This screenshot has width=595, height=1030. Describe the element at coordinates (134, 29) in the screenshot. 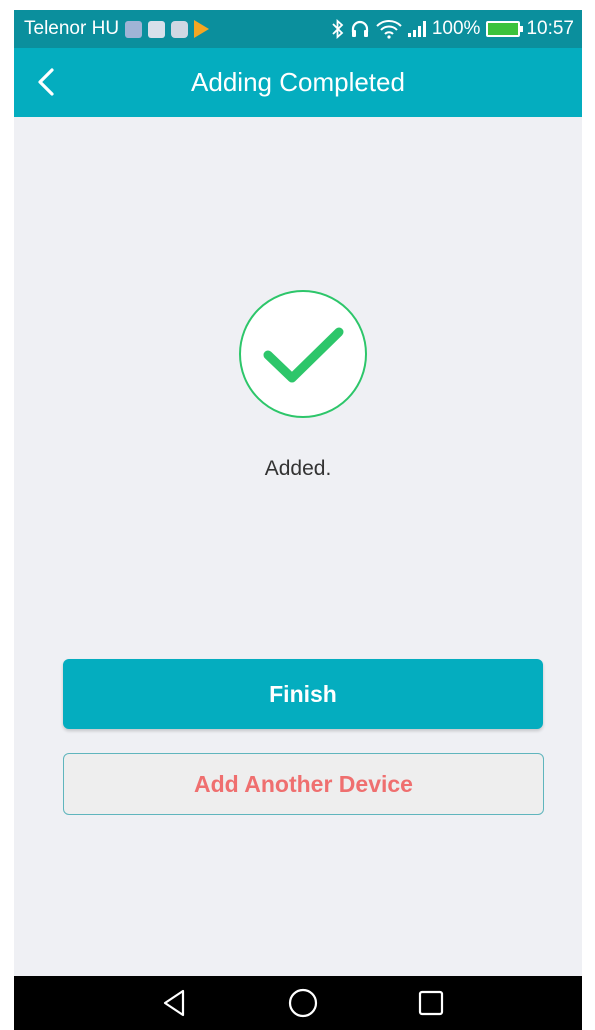

I see `app-notification-icon` at that location.